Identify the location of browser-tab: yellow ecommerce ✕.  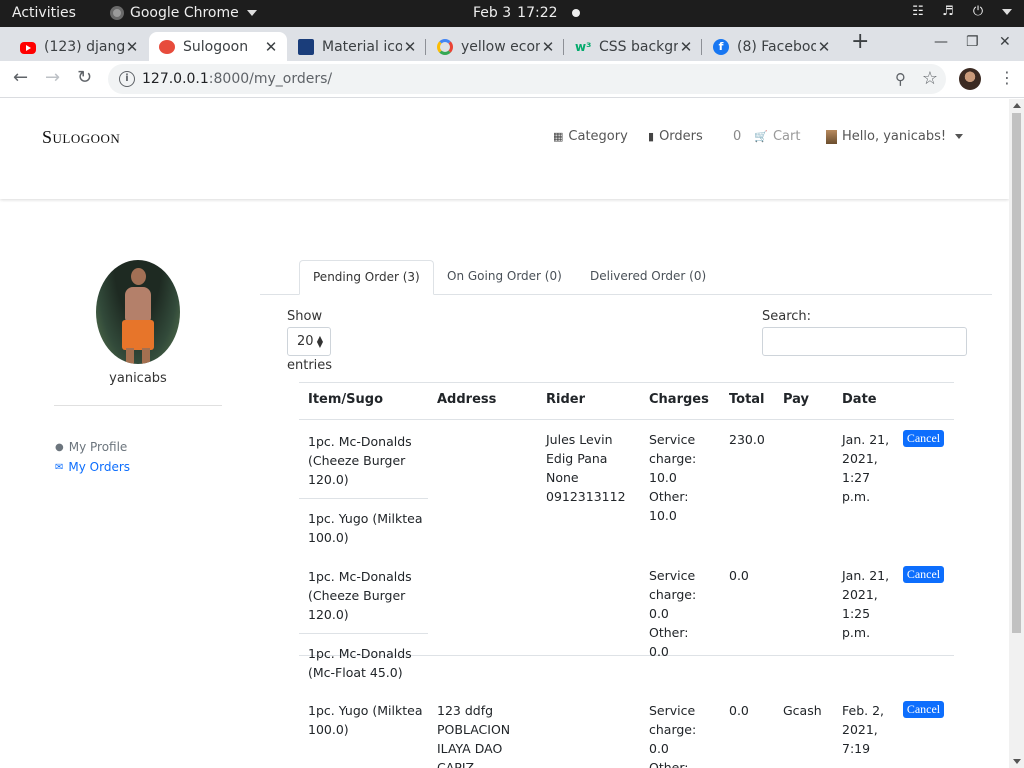
(495, 46).